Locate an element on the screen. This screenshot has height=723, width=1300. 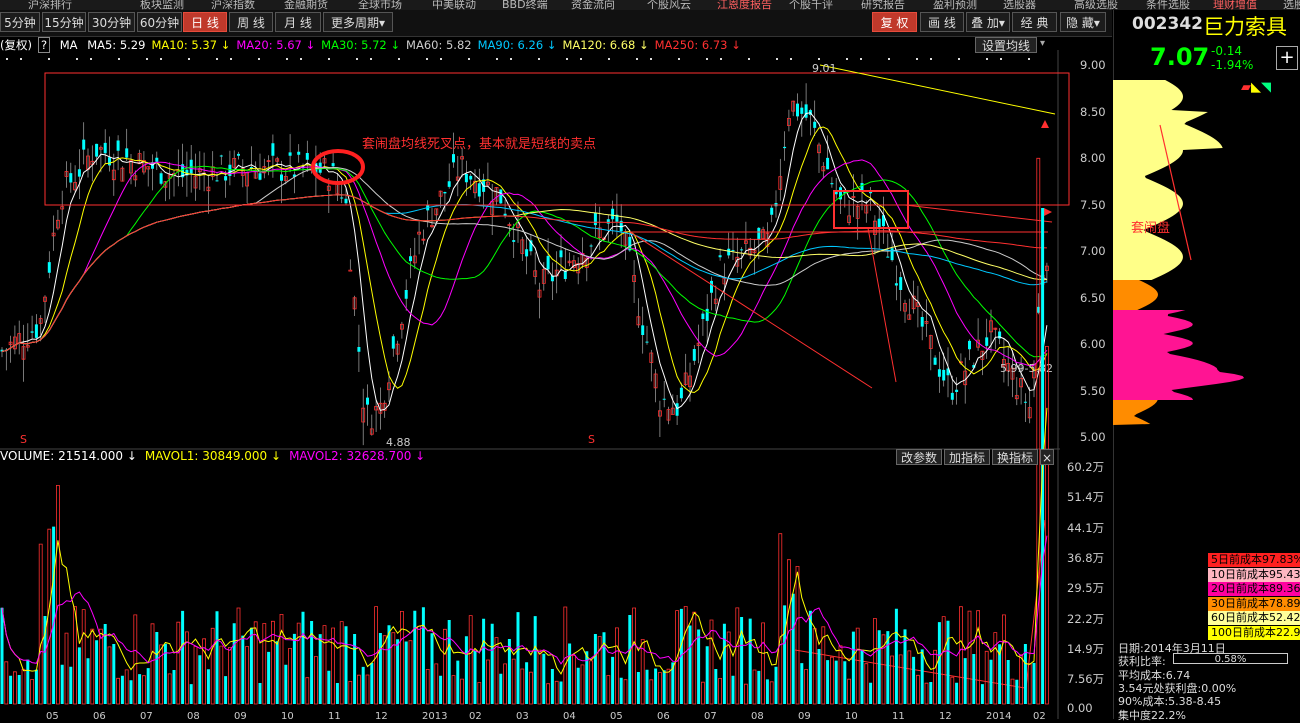
date-axis-label: 05 is located at coordinates (616, 716).